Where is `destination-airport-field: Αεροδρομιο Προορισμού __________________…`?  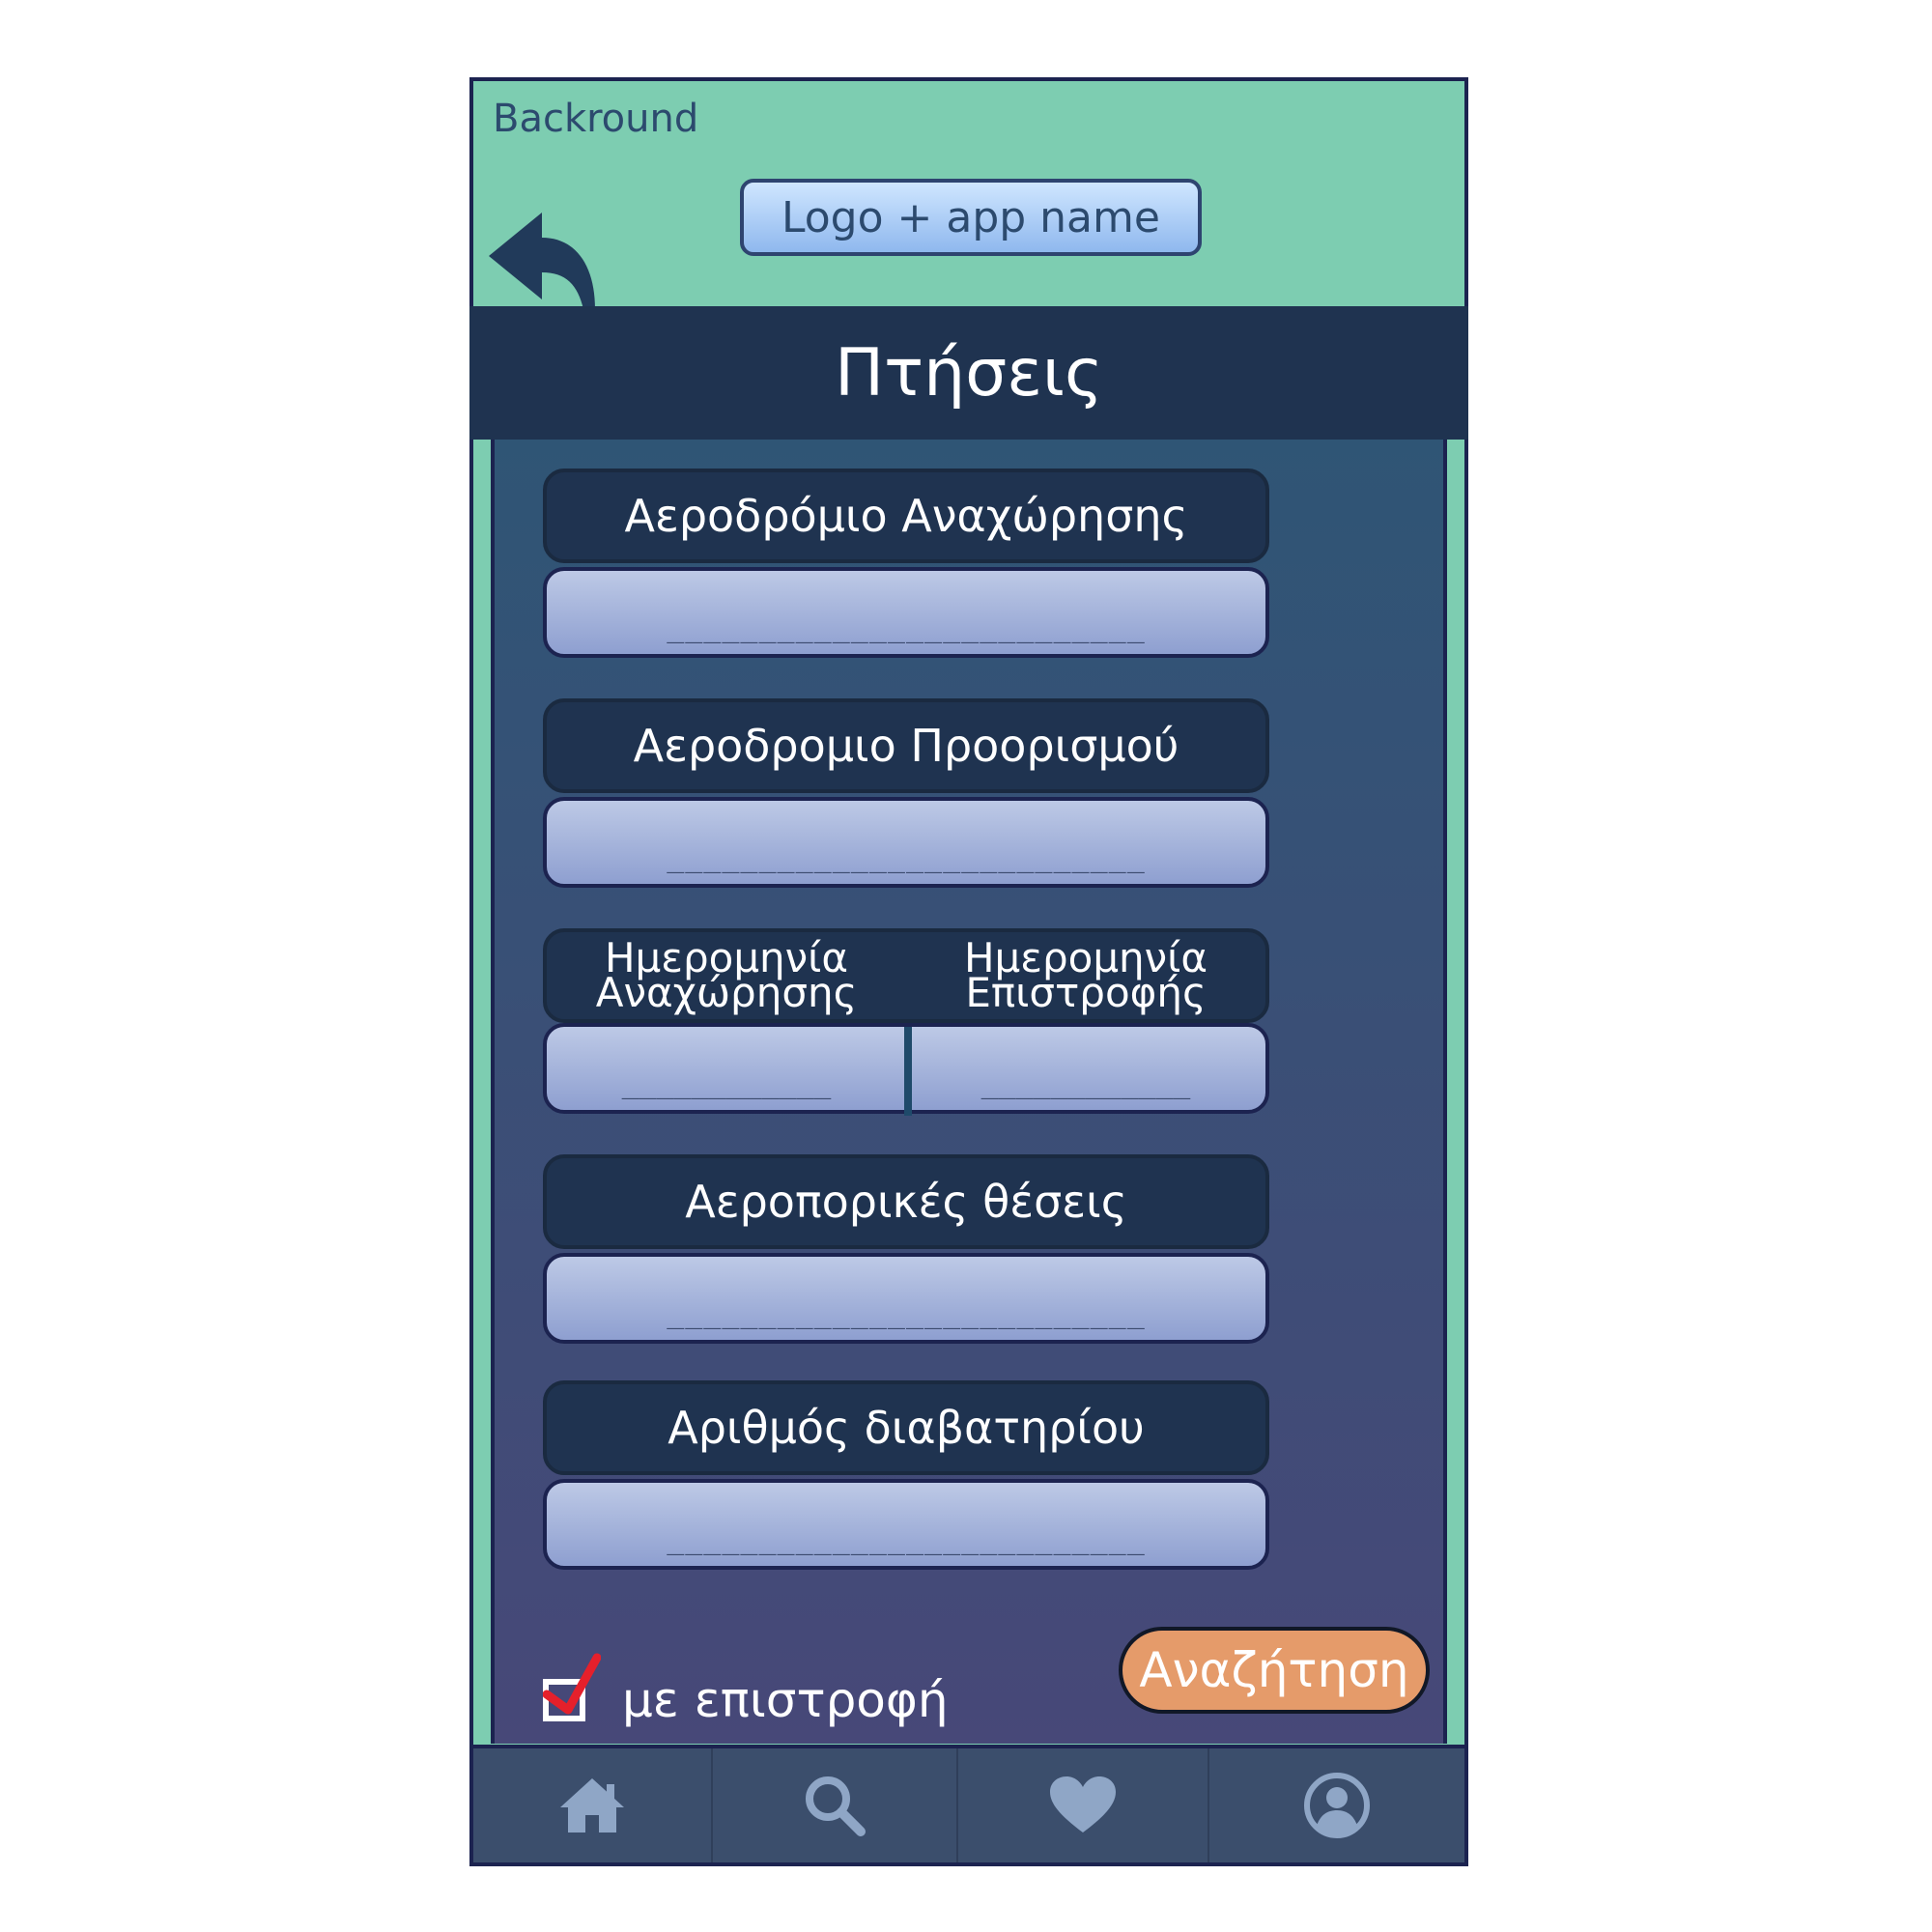 destination-airport-field: Αεροδρομιο Προορισμού __________________… is located at coordinates (906, 793).